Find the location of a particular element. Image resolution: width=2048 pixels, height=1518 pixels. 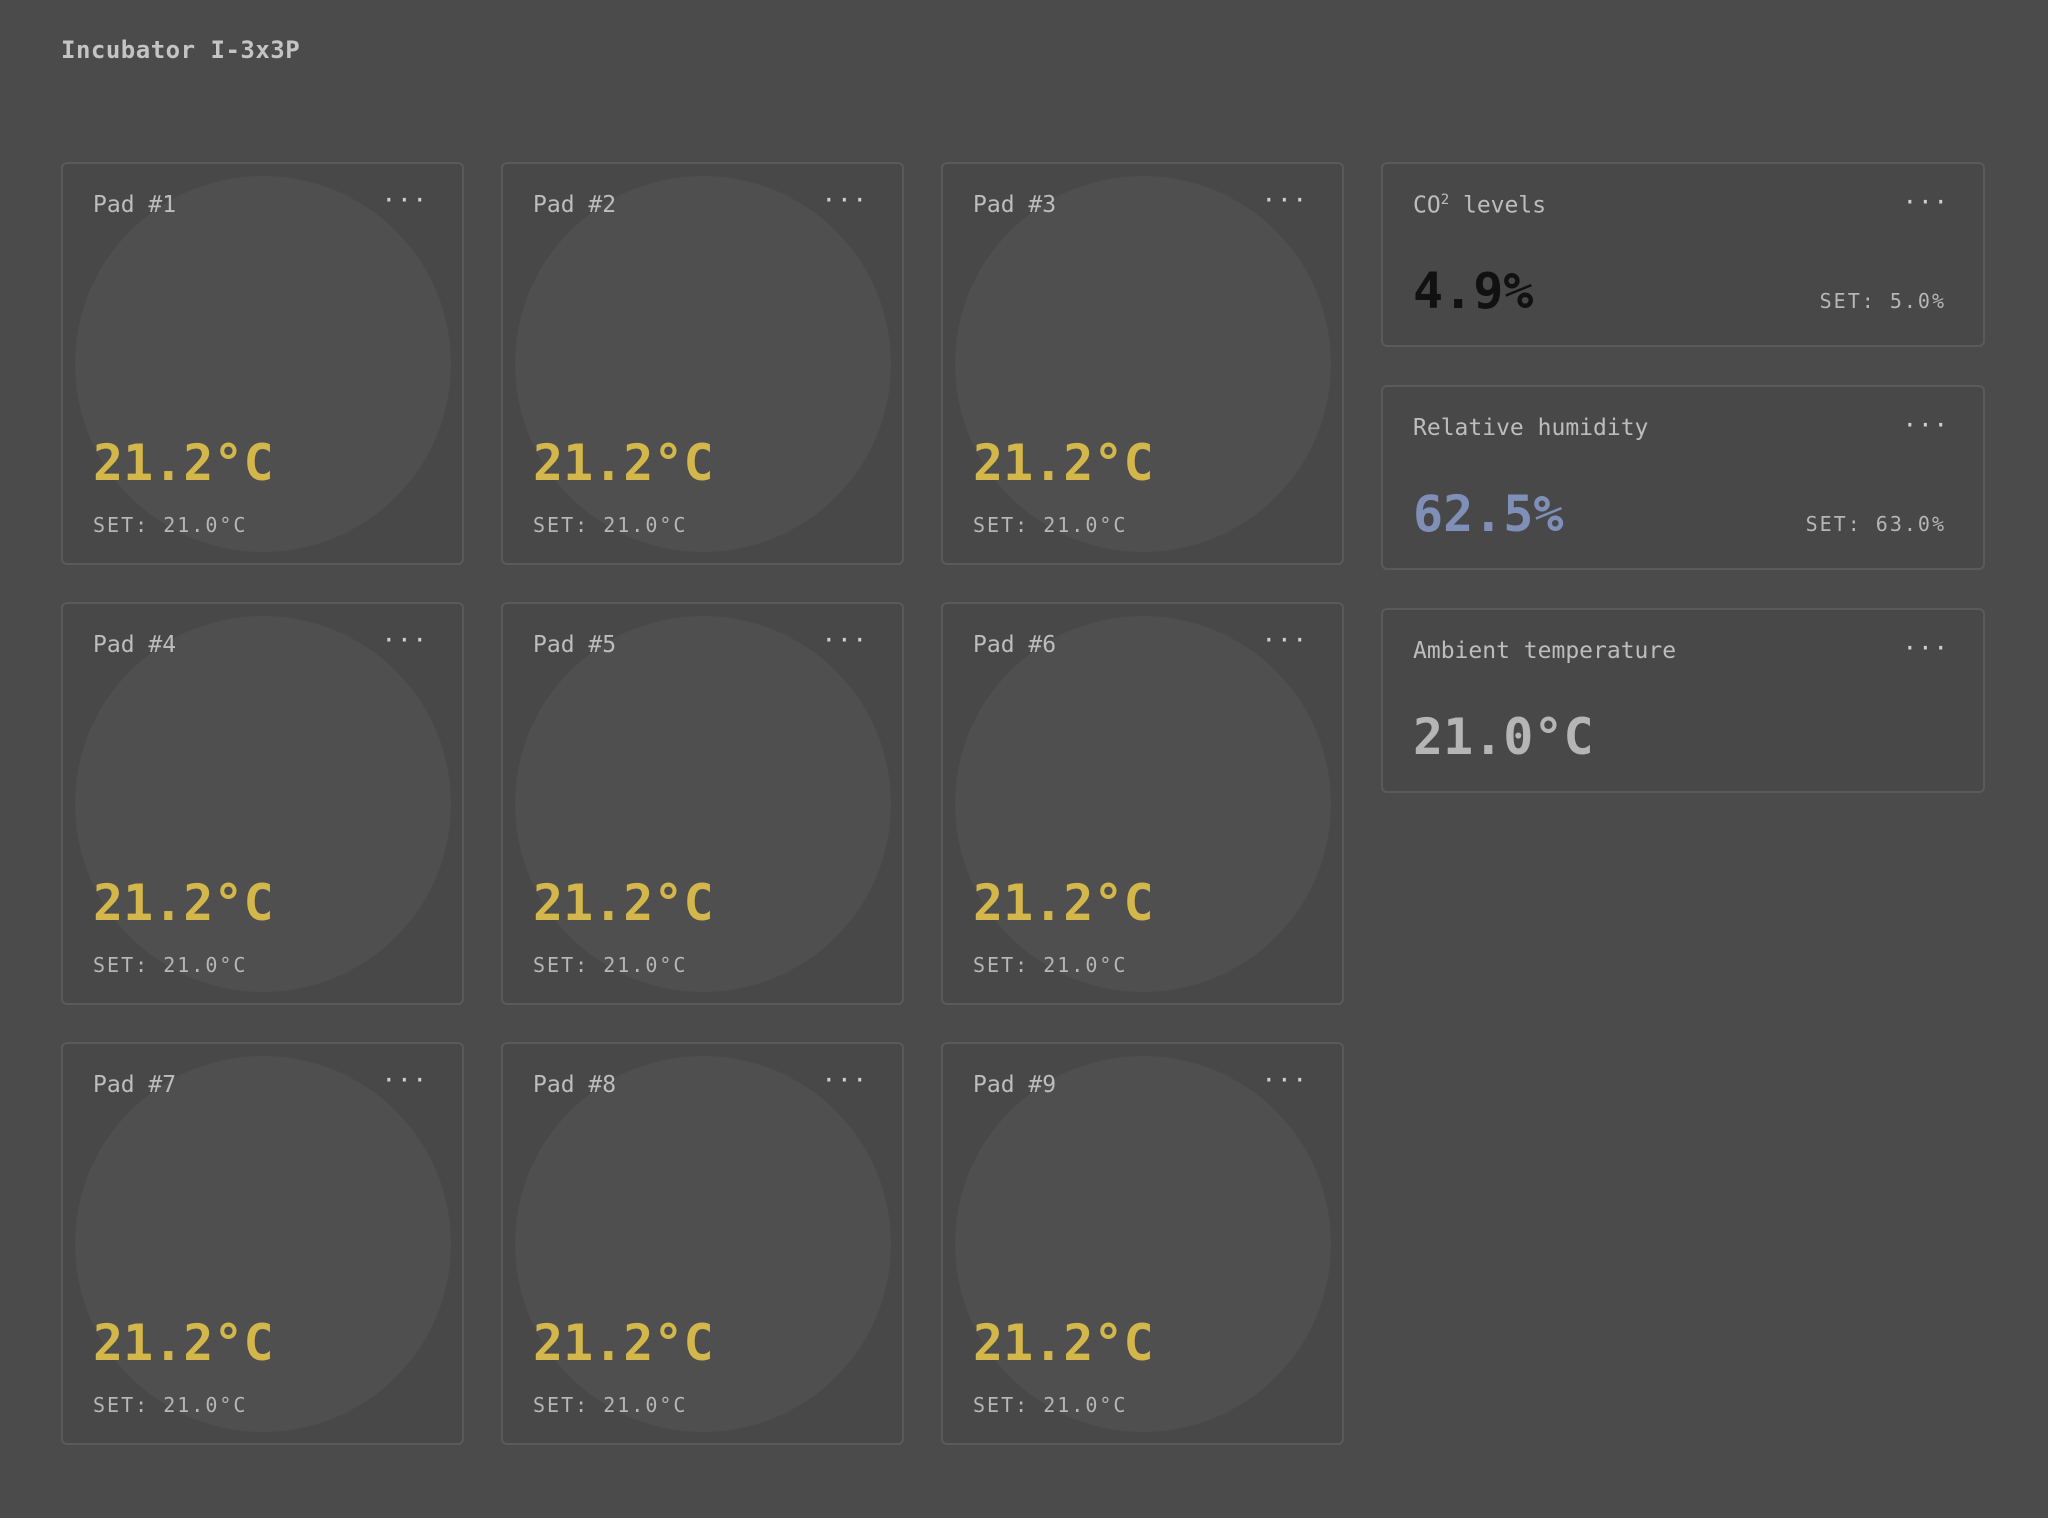

pad-card-3: Pad #3 ··· 21.2°C SET: 21.0°C is located at coordinates (1142, 363).